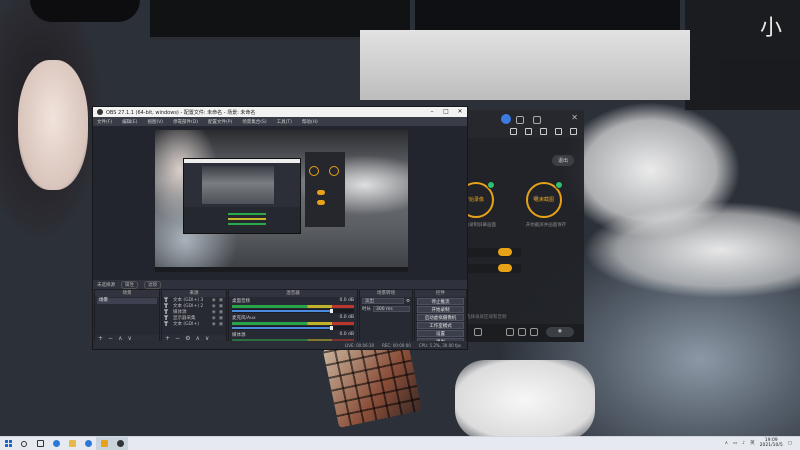 The width and height of the screenshot is (800, 450). Describe the element at coordinates (543, 131) in the screenshot. I see `recorder-list-icon` at that location.